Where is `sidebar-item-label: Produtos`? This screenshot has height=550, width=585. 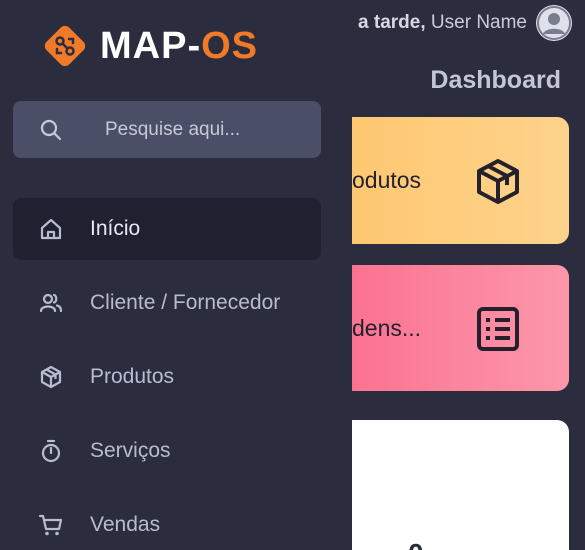
sidebar-item-label: Produtos is located at coordinates (132, 376).